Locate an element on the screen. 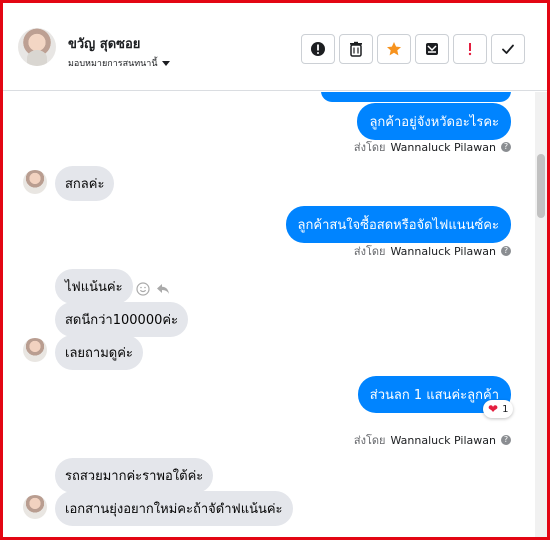 This screenshot has width=550, height=540. star-icon is located at coordinates (394, 49).